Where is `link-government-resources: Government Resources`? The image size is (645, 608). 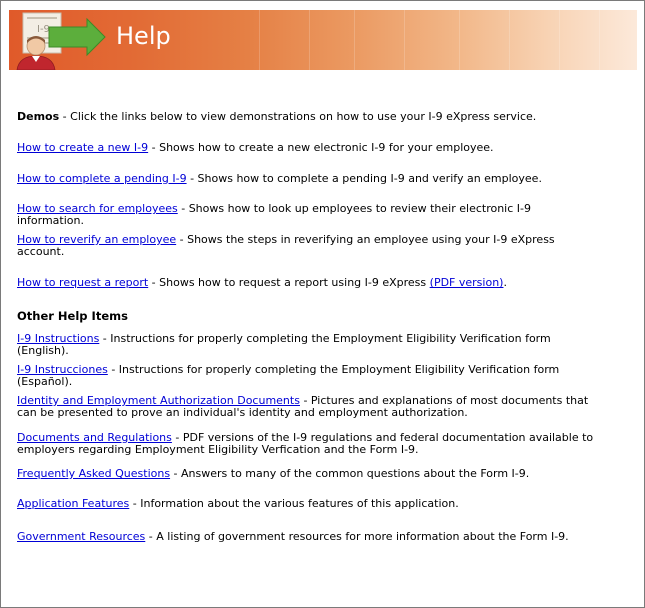 link-government-resources: Government Resources is located at coordinates (81, 536).